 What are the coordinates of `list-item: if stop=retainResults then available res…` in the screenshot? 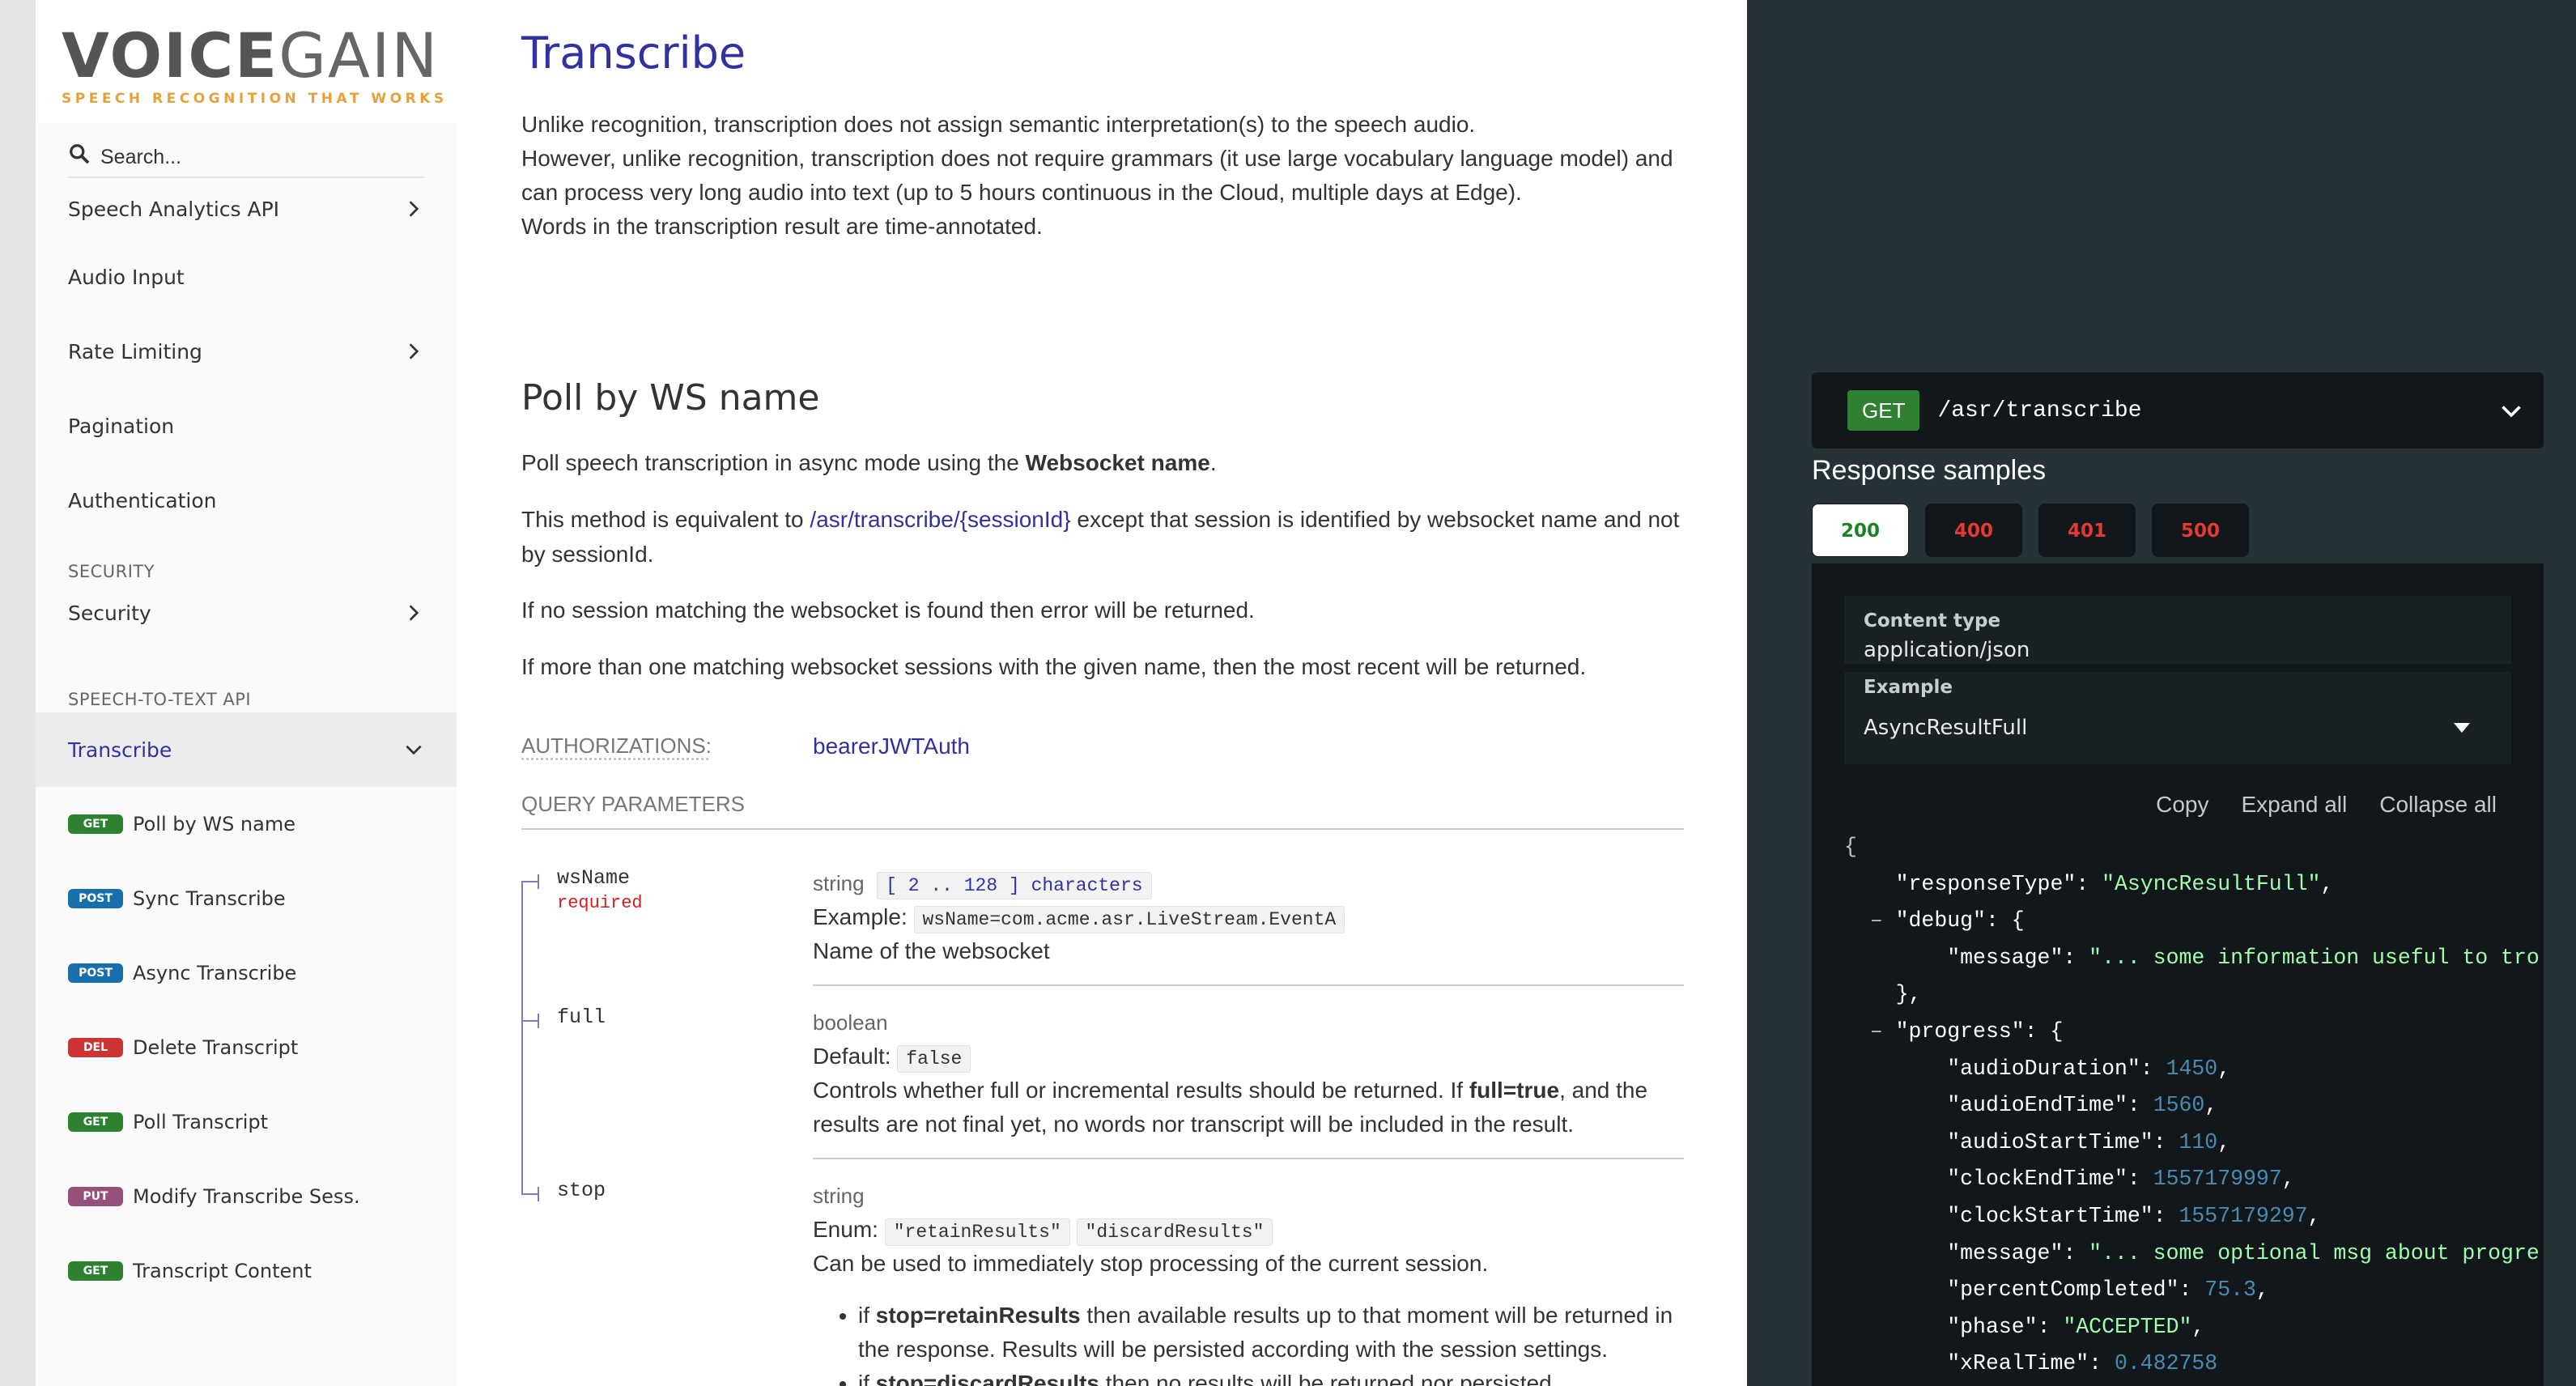 It's located at (1271, 1333).